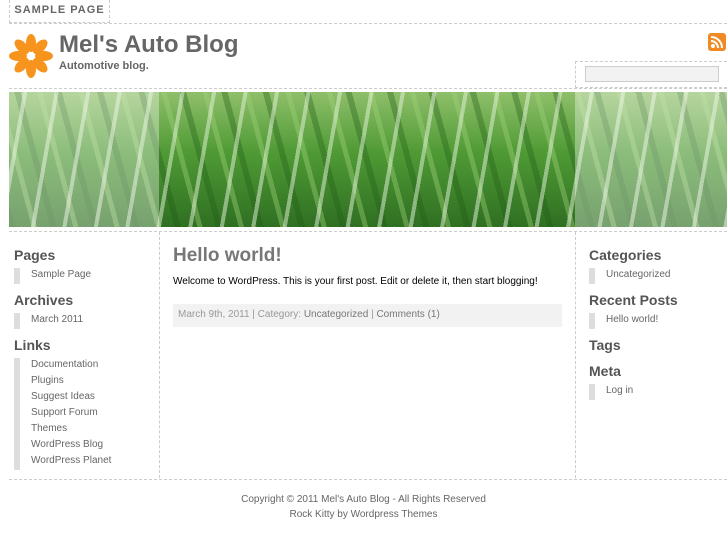  I want to click on site-tagline: Automotive blog., so click(104, 66).